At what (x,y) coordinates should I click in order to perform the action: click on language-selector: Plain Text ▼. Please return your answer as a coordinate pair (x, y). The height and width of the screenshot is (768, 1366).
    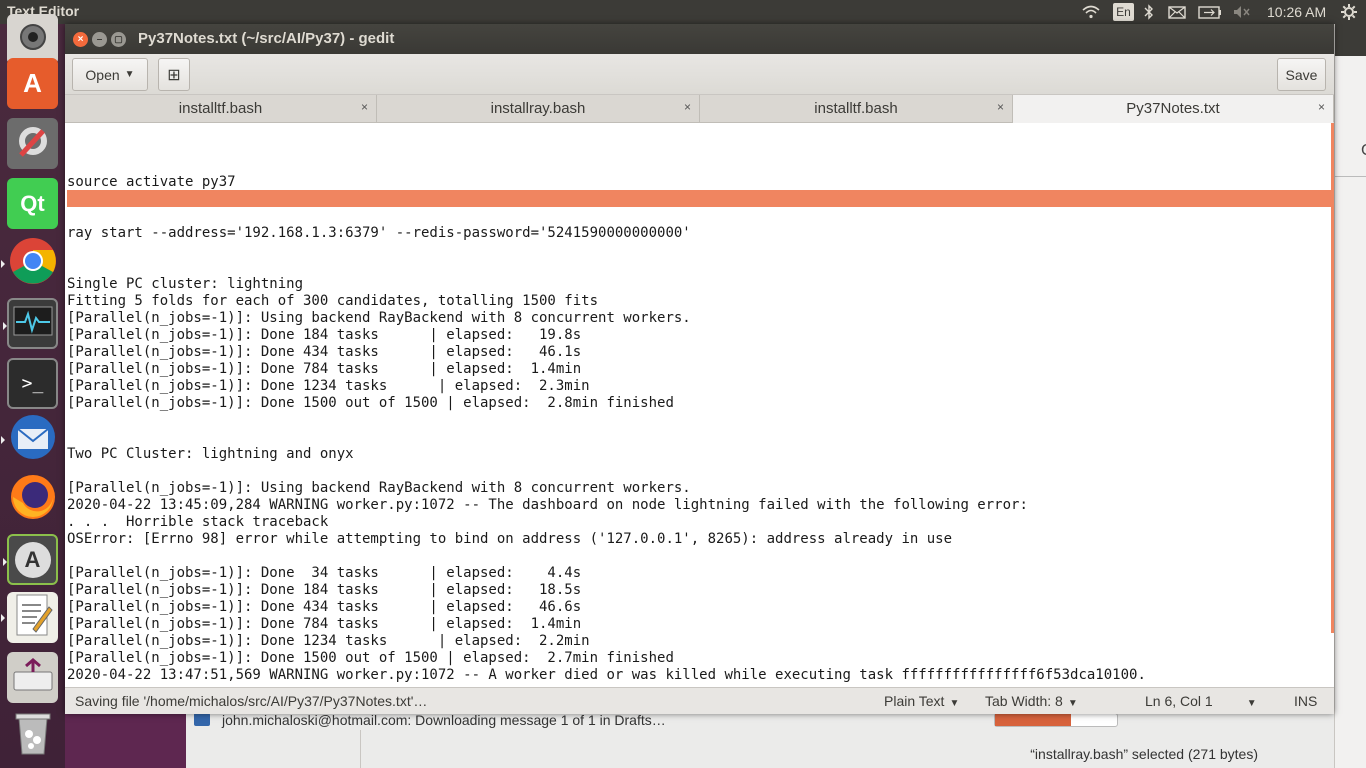
    Looking at the image, I should click on (921, 701).